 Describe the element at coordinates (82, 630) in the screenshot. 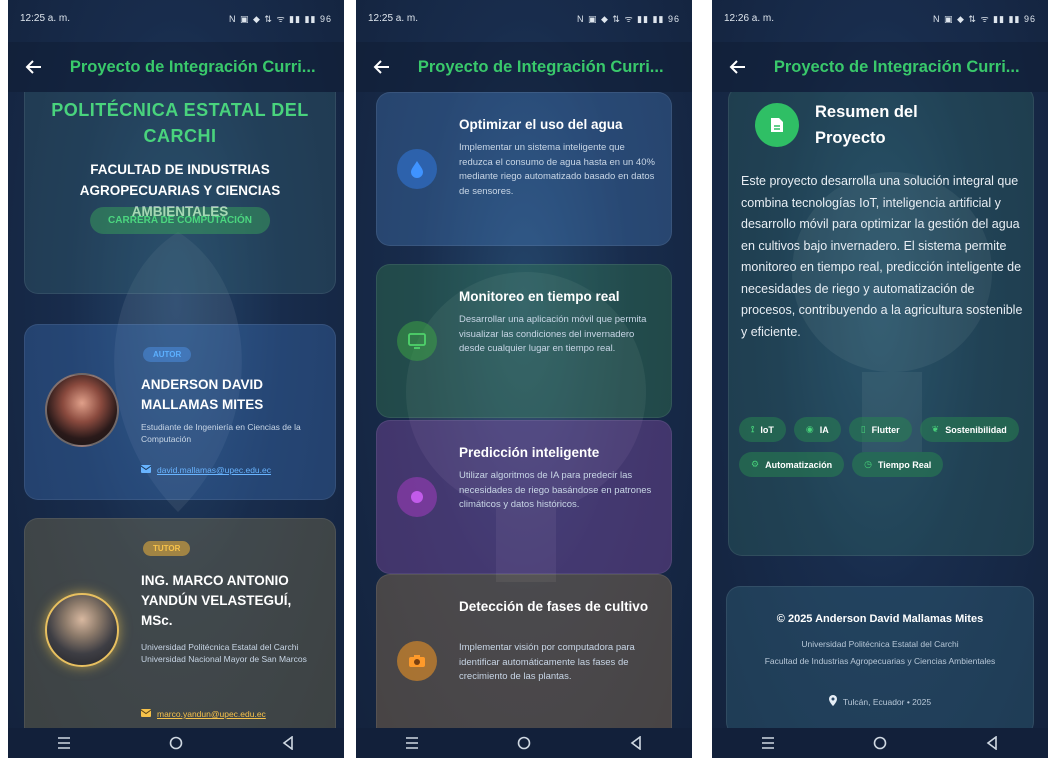

I see `tutor-avatar` at that location.